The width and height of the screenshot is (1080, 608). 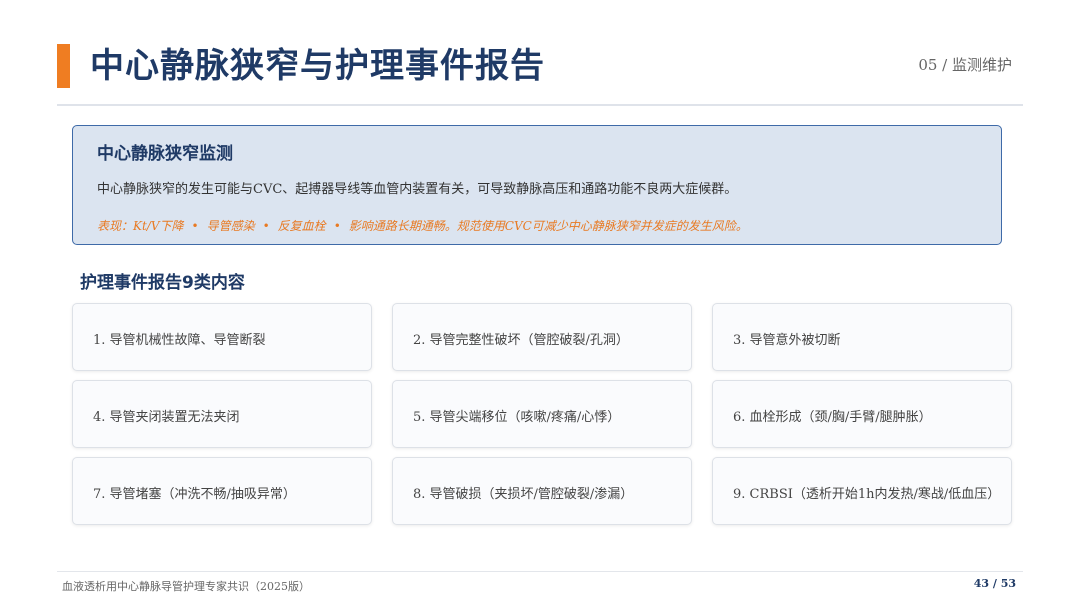 I want to click on report-item-text: 1. 导管机械性故障、导管断裂, so click(x=179, y=340).